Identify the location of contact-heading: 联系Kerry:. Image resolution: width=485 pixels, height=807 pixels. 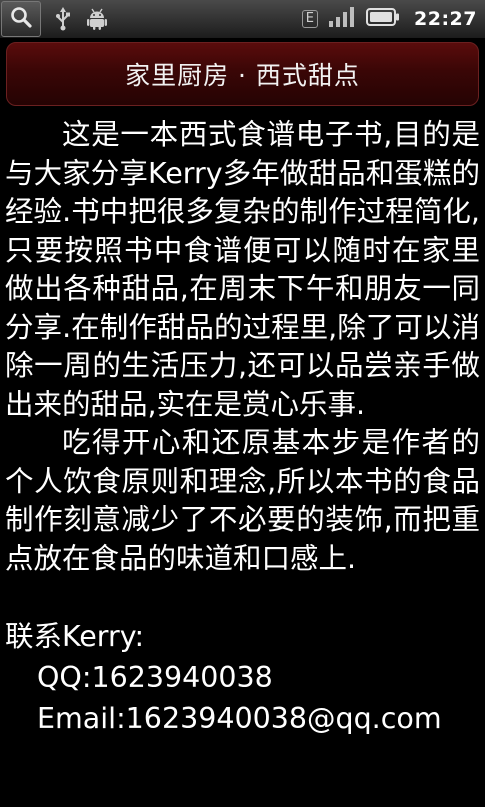
(75, 636).